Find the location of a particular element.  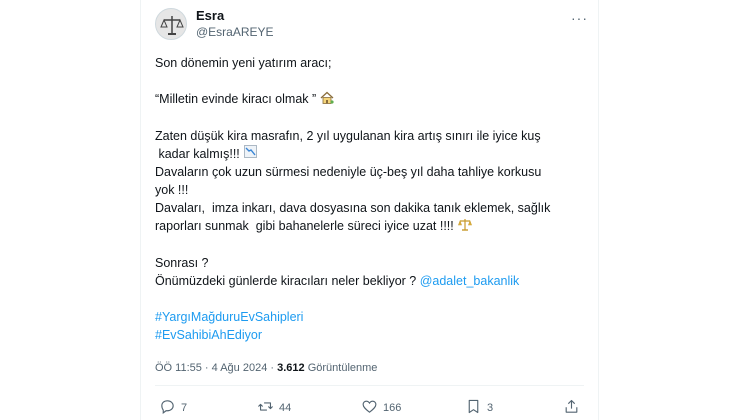

tweet-line: Son dönemin yeni yatırım aracı; is located at coordinates (243, 63).